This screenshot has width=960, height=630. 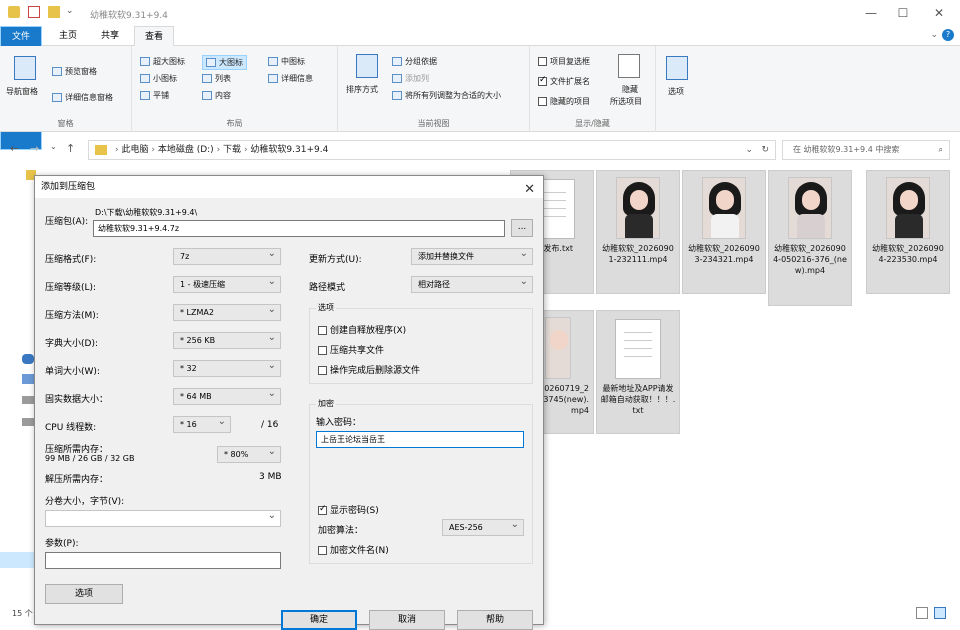 I want to click on search-input: 在 幼稚软软9.31+9.4 中搜索 ⌕, so click(x=866, y=150).